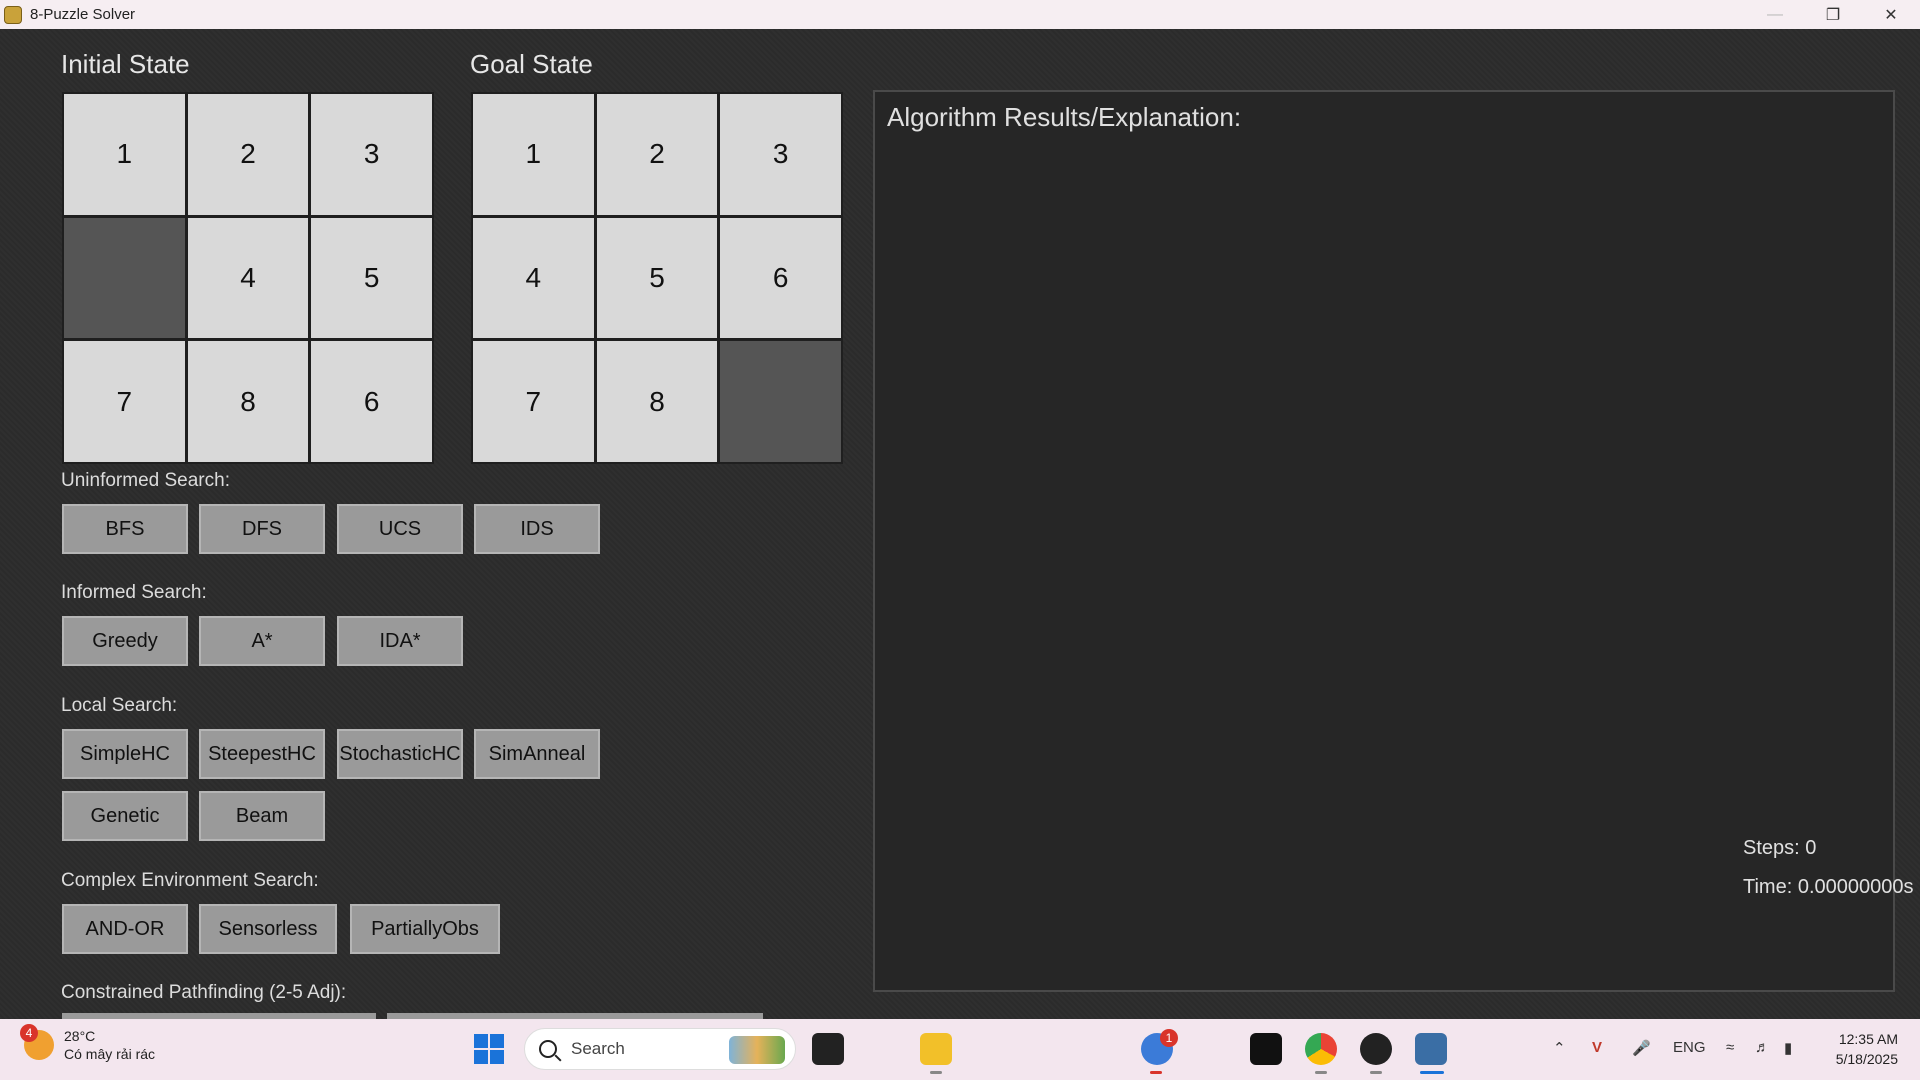  Describe the element at coordinates (1867, 1049) in the screenshot. I see `clock: 12:35 AM 5/18/2025` at that location.